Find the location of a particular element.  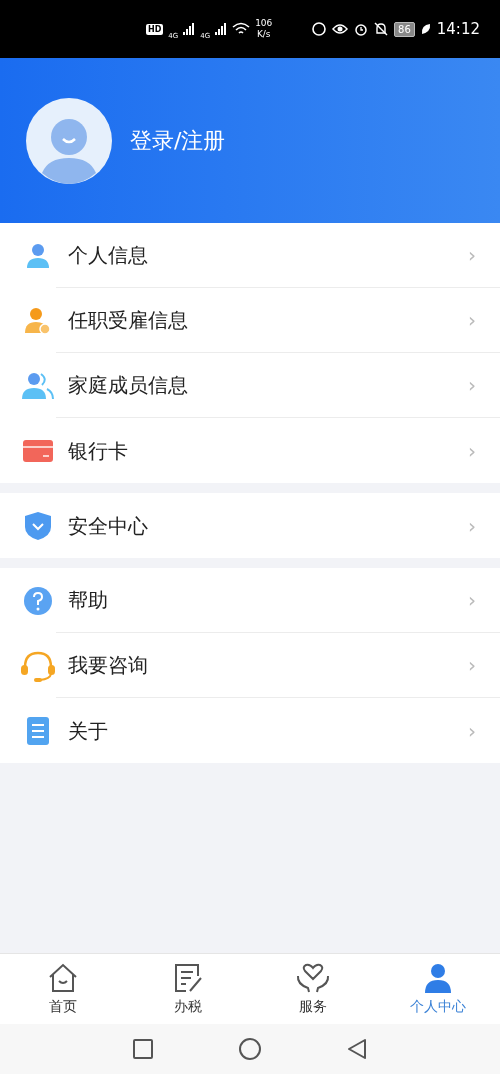

menu-label: 帮助 is located at coordinates (88, 600).